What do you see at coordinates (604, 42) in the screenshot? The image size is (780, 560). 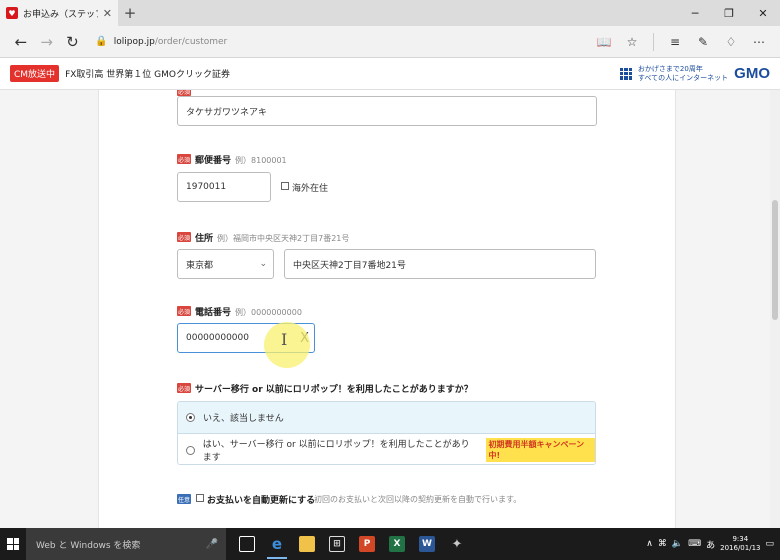 I see `reading-view-icon: 📖` at bounding box center [604, 42].